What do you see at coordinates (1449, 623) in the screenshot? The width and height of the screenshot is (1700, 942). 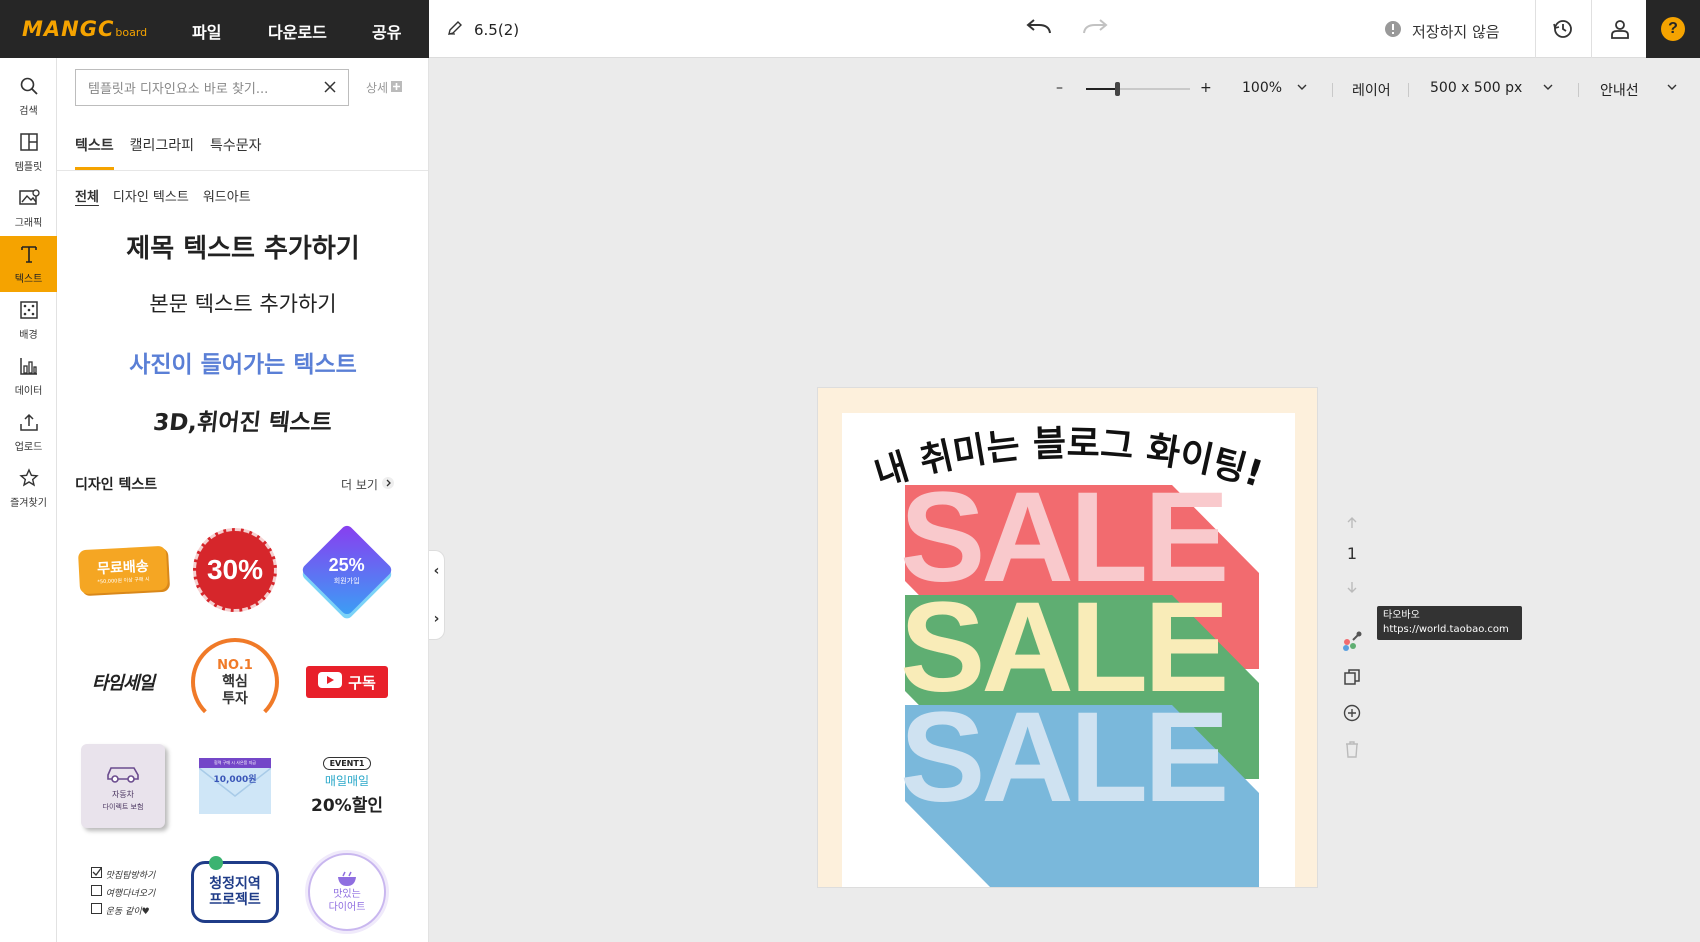 I see `link-tooltip: 타오바오 https://world.taobao.com` at bounding box center [1449, 623].